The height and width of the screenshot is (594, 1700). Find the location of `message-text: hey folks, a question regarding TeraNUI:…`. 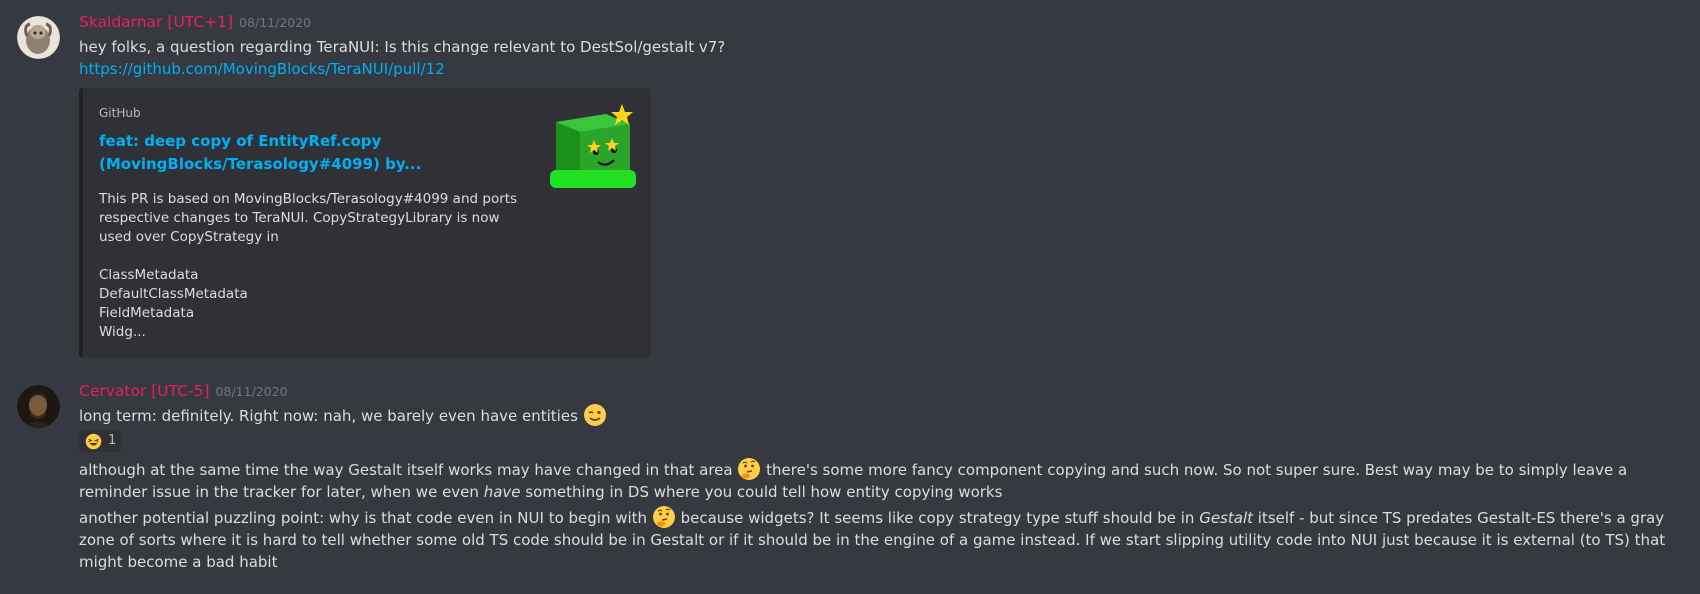

message-text: hey folks, a question regarding TeraNUI:… is located at coordinates (402, 47).